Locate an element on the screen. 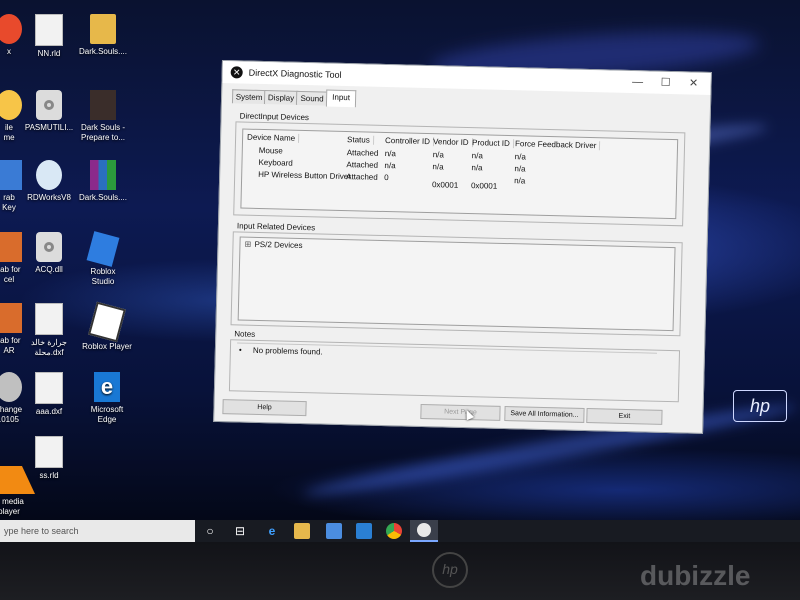  close-button: ✕ is located at coordinates (693, 83).